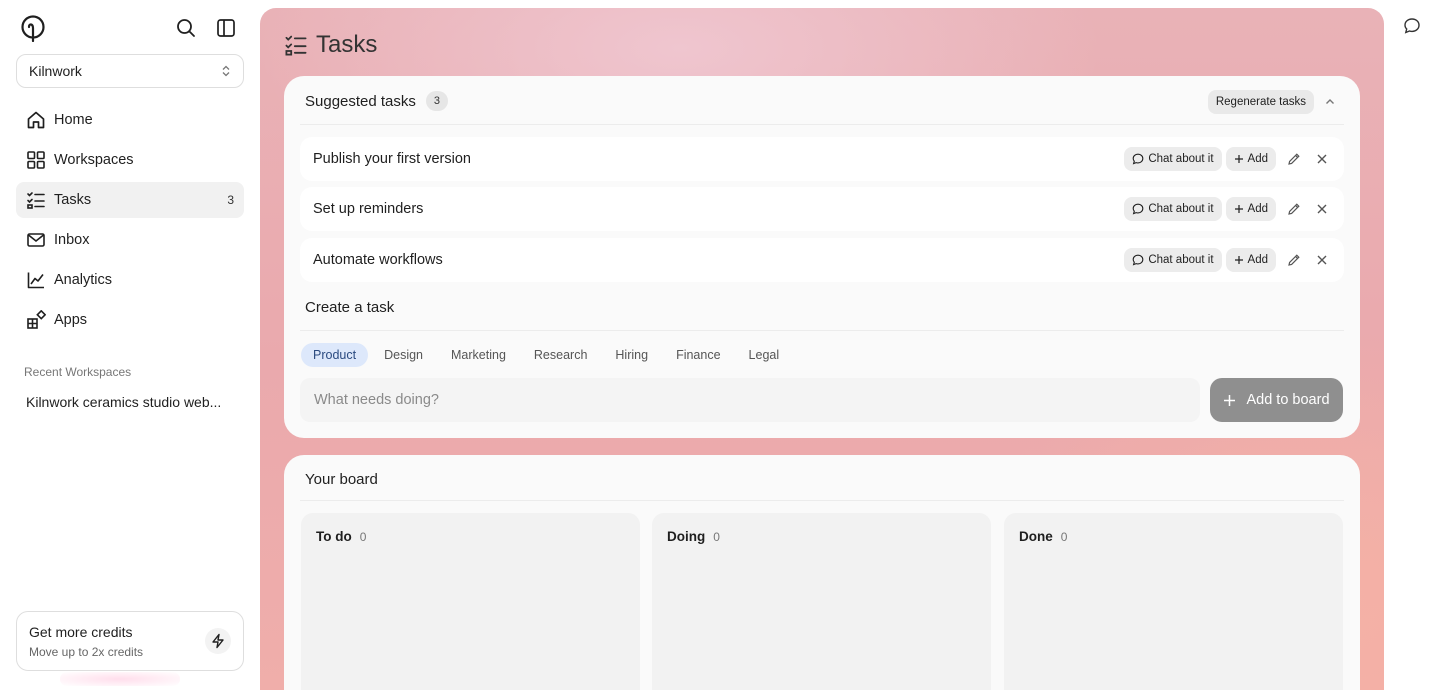 The height and width of the screenshot is (690, 1440). I want to click on category-tab-design: Design, so click(403, 355).